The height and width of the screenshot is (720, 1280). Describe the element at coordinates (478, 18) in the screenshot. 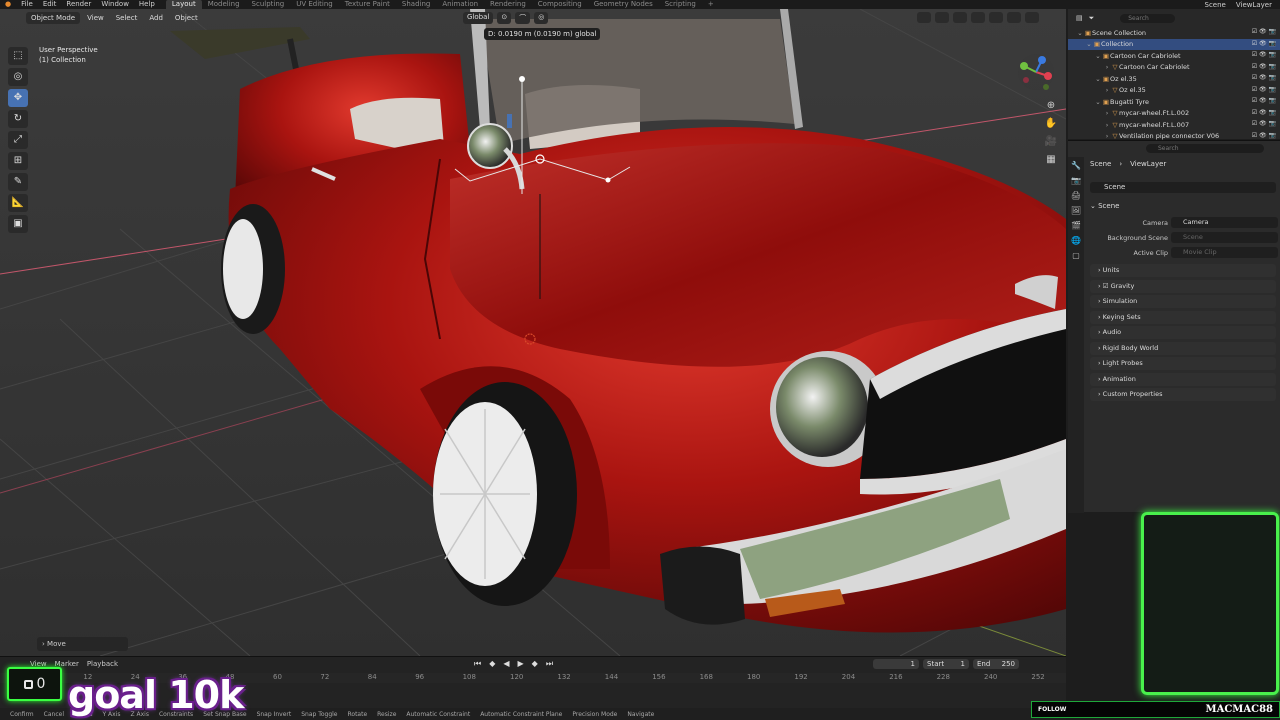

I see `orientation-selector: Global` at that location.